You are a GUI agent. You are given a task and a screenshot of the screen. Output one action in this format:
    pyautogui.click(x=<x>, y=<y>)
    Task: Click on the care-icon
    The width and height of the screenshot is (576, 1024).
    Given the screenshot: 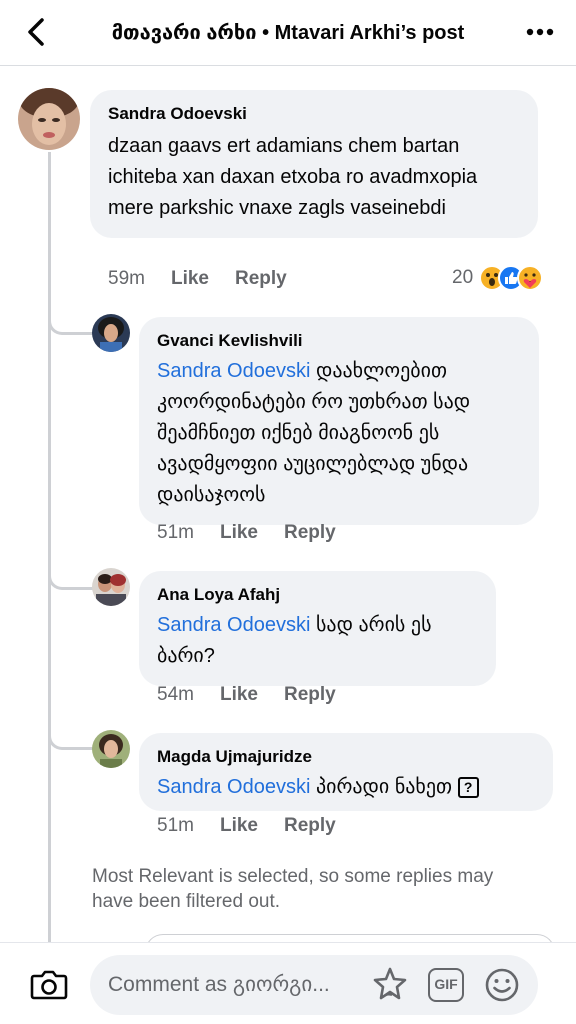 What is the action you would take?
    pyautogui.click(x=530, y=278)
    